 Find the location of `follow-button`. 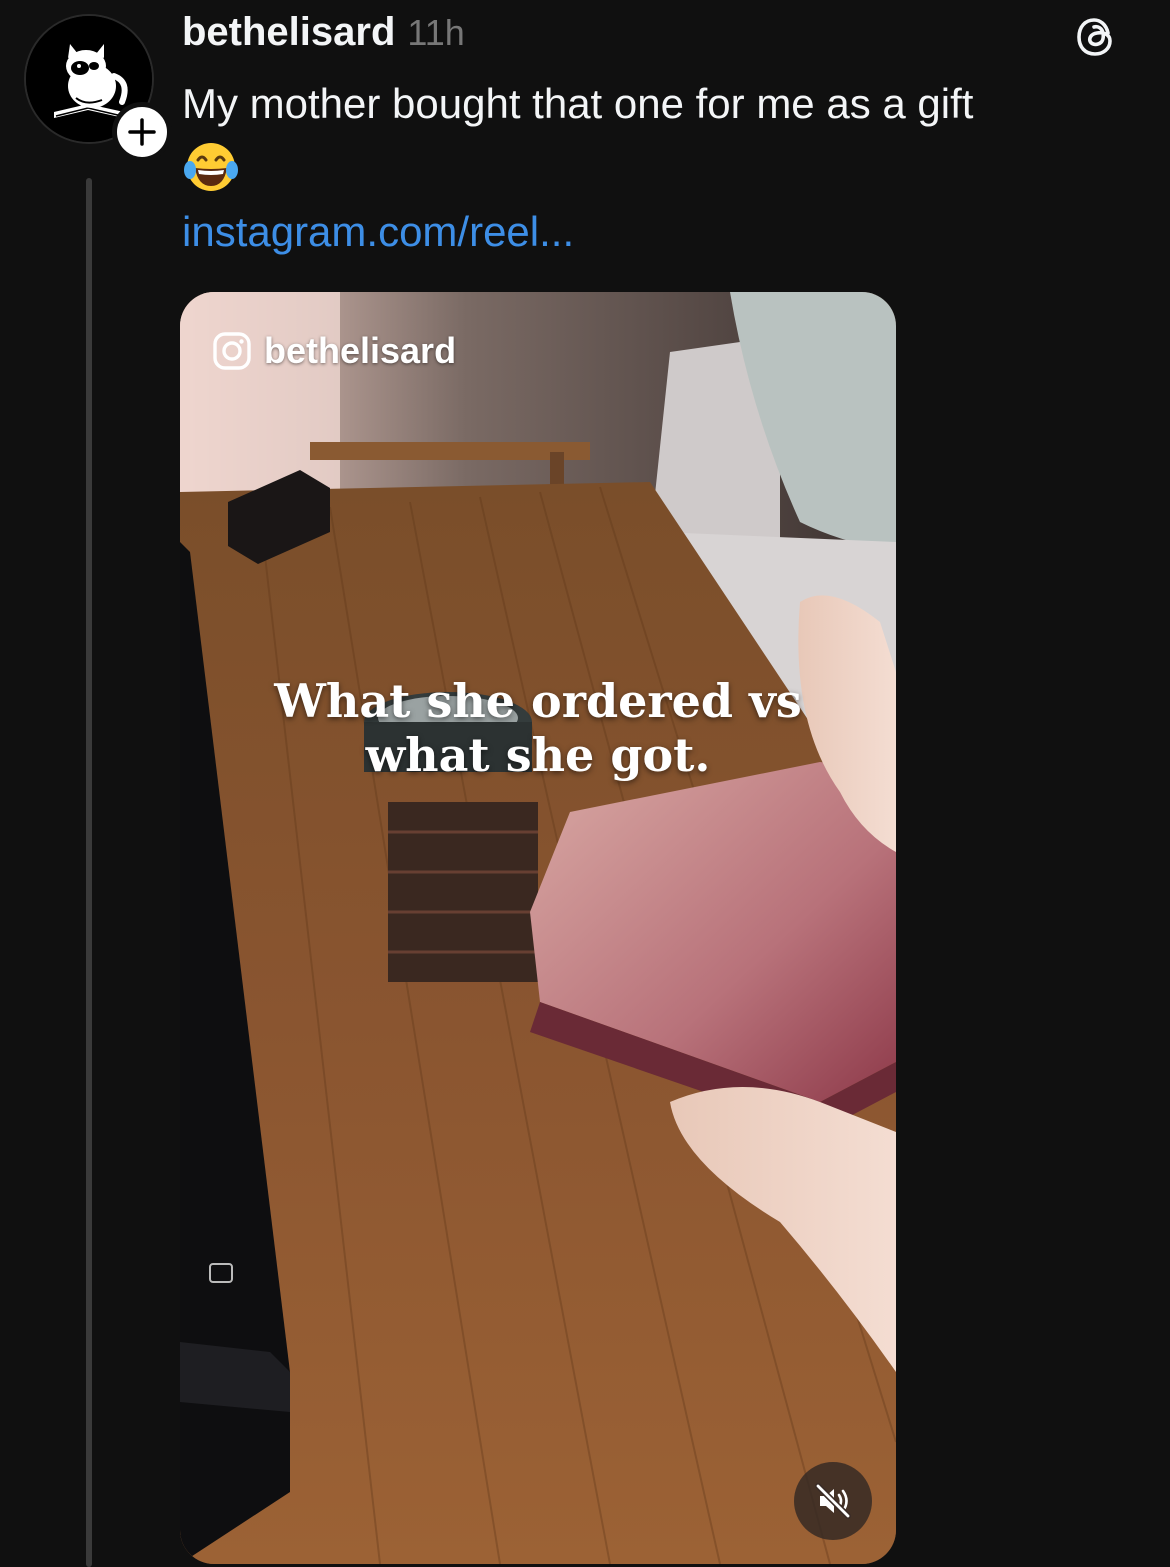

follow-button is located at coordinates (142, 132).